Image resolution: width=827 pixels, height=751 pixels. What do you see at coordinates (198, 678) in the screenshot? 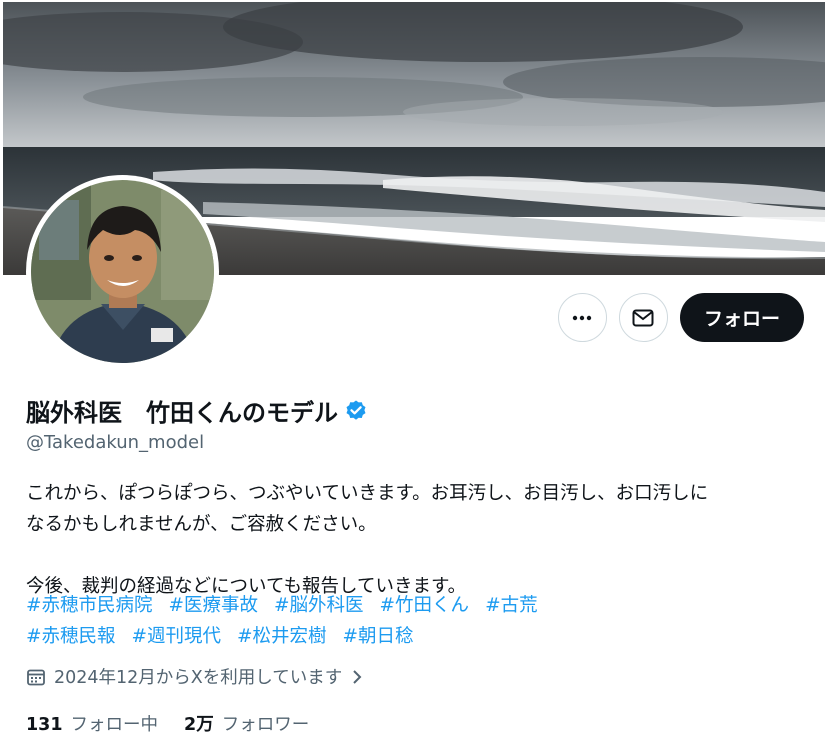
I see `join-date-text: 2024年12月からXを利用しています` at bounding box center [198, 678].